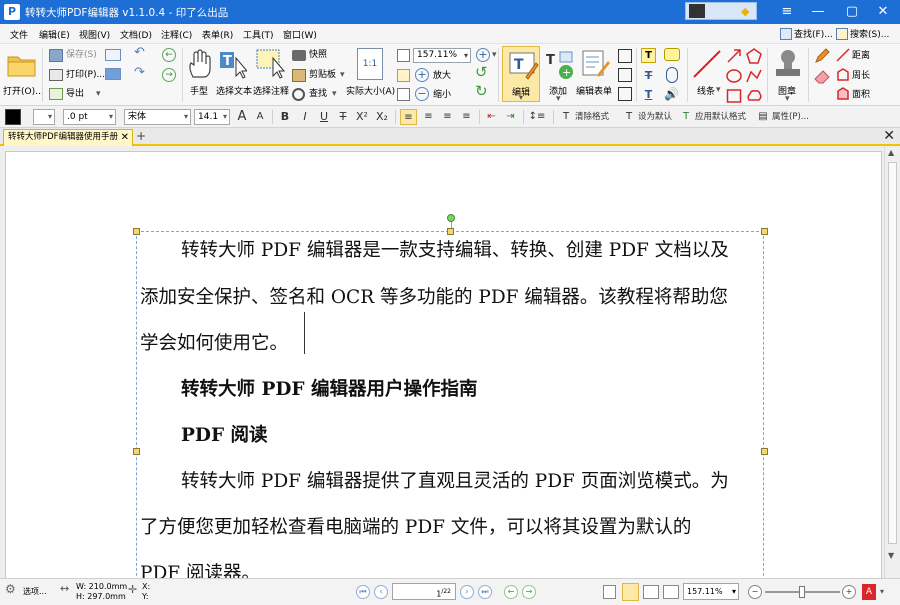 The width and height of the screenshot is (900, 605). I want to click on status-zoom-select: 157.11%, so click(711, 591).